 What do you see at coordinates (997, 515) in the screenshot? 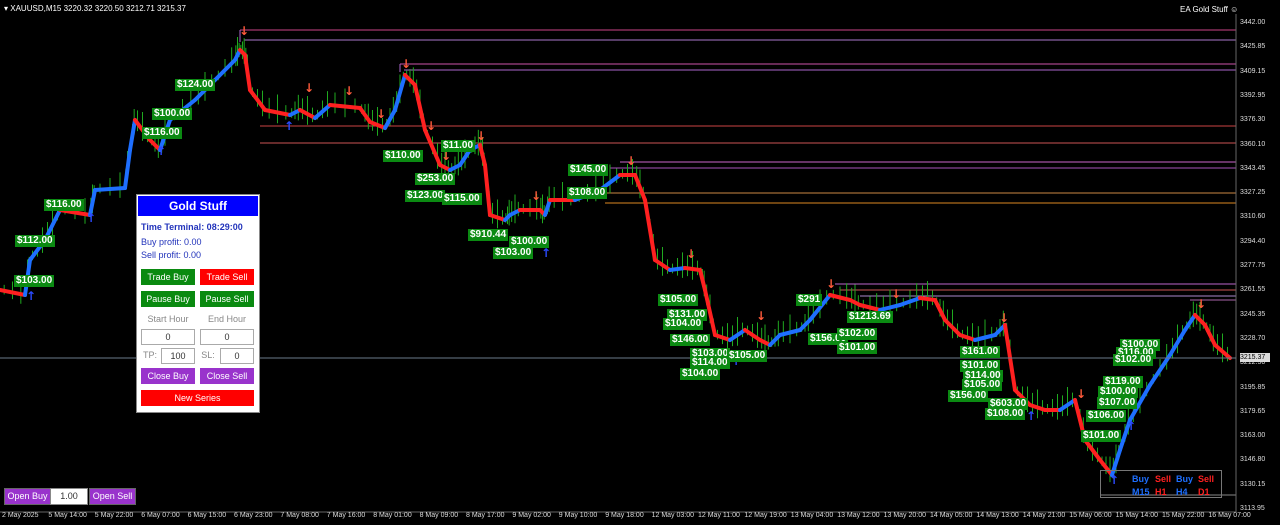
I see `date-tick-label: 14 May 13:00` at bounding box center [997, 515].